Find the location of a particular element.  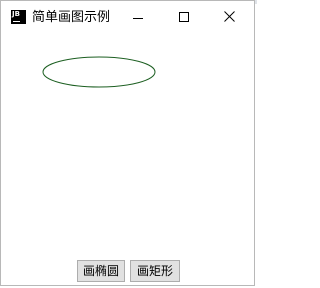

maximize-button is located at coordinates (183, 16).